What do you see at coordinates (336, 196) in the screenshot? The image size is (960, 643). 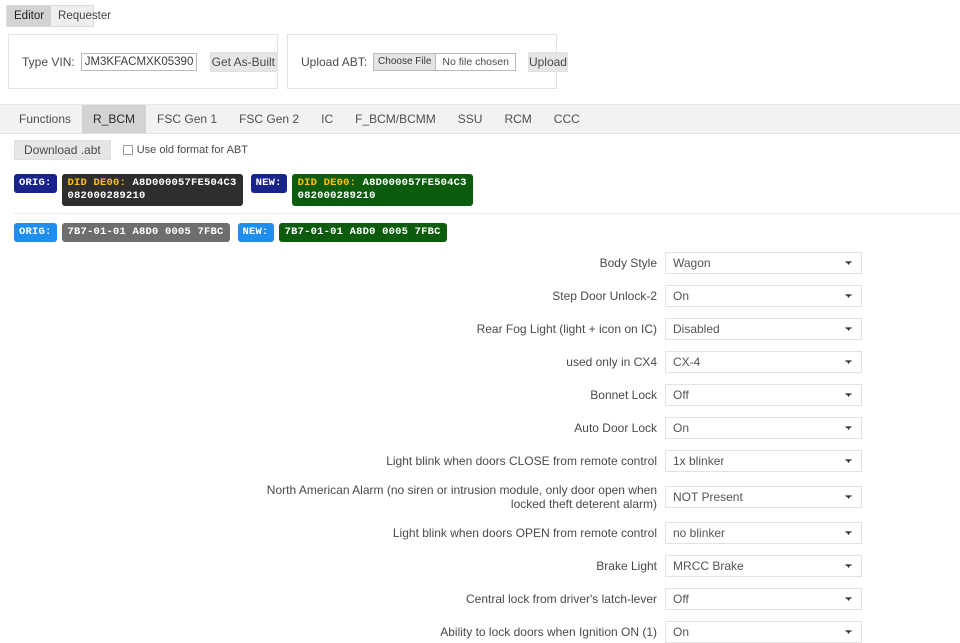 I see `new-hex-line2: 082000289210` at bounding box center [336, 196].